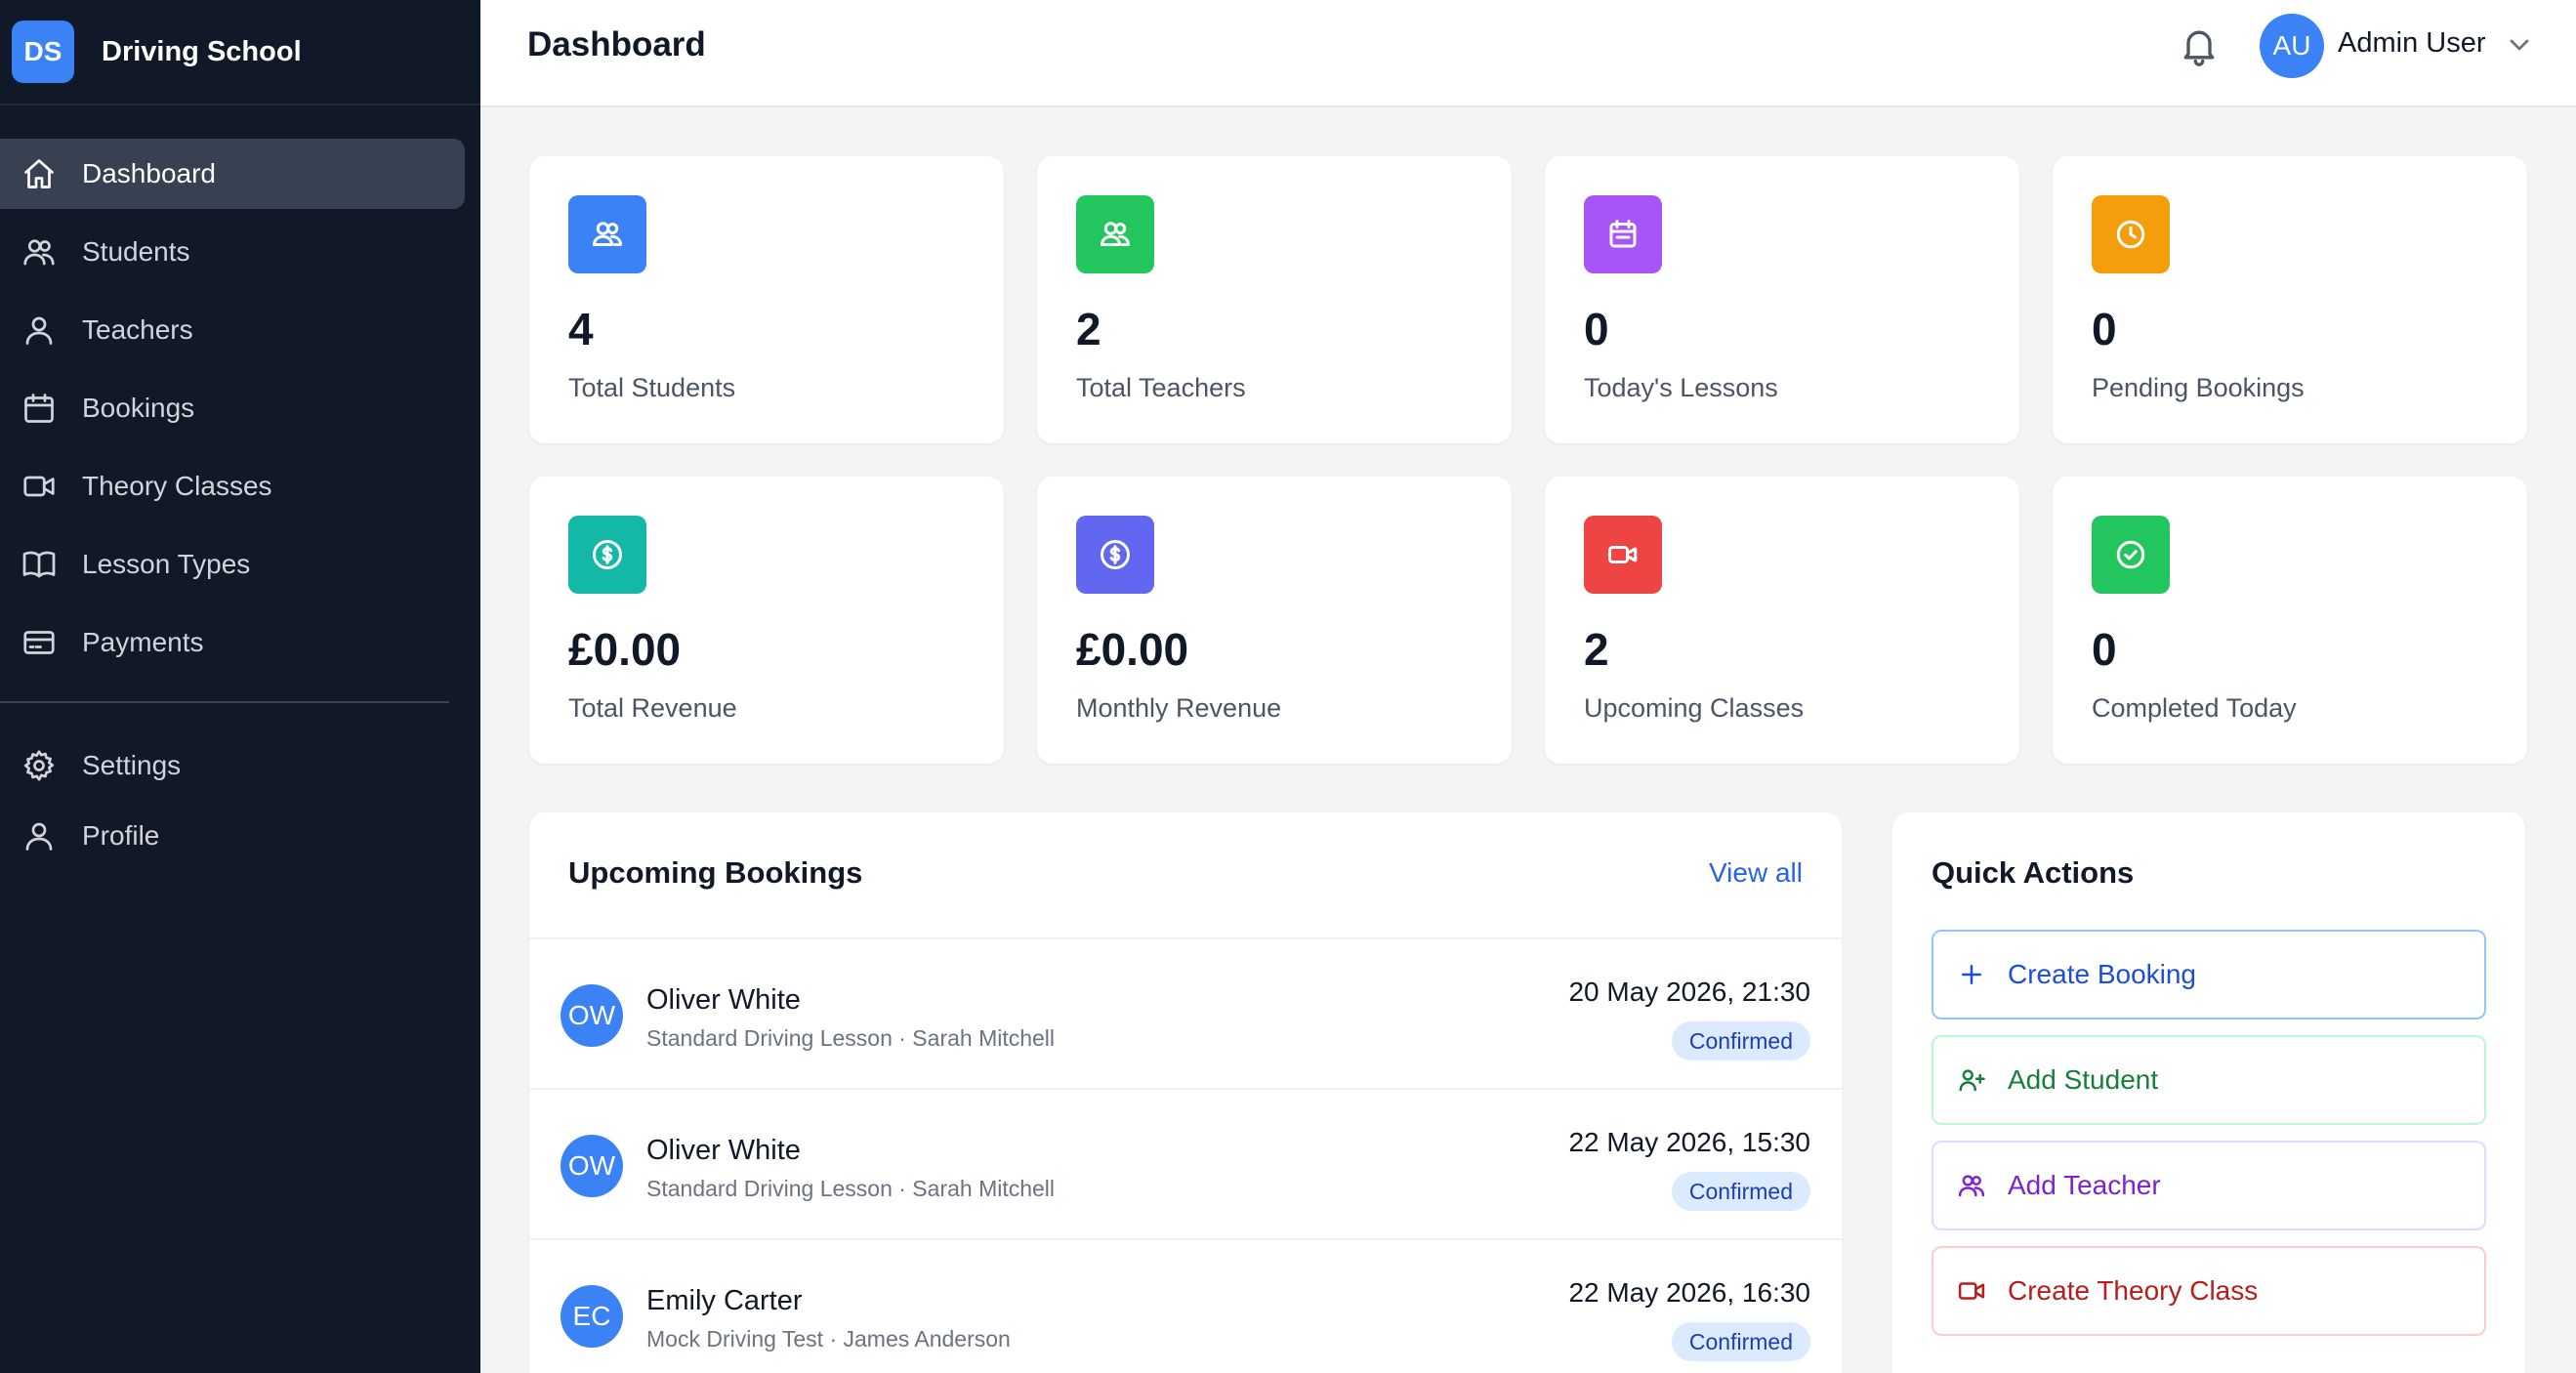  I want to click on sidebar-item-label: Settings, so click(132, 765).